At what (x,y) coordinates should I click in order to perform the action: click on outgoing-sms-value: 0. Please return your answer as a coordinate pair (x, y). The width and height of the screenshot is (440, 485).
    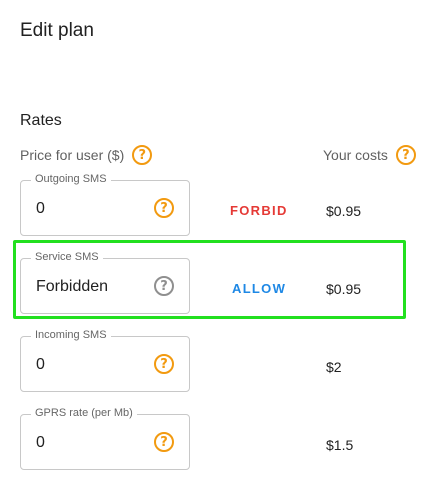
    Looking at the image, I should click on (40, 209).